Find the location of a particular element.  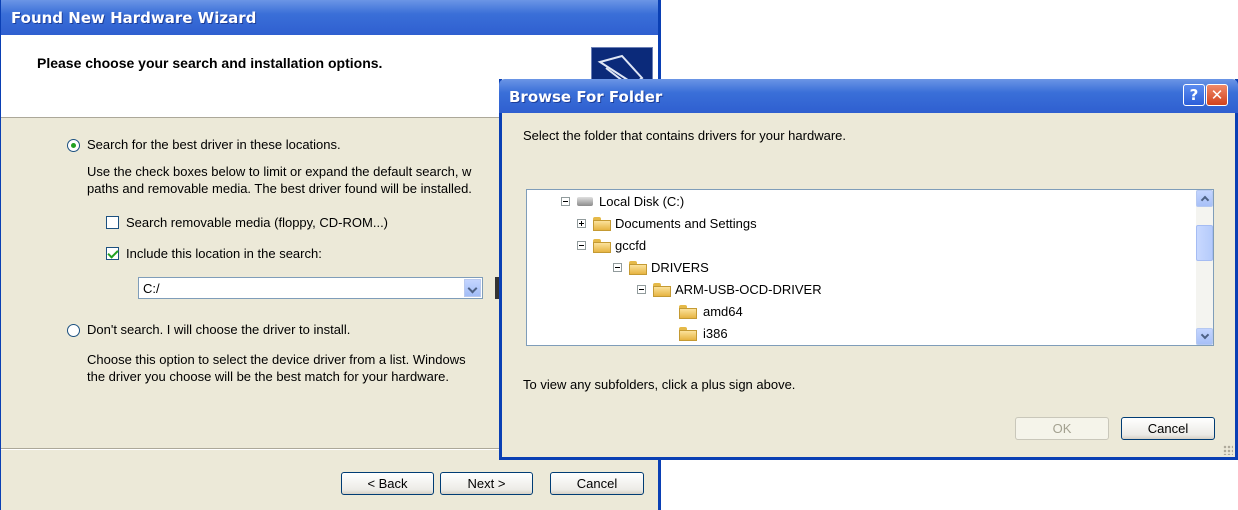

removable-media-checkbox is located at coordinates (112, 222).